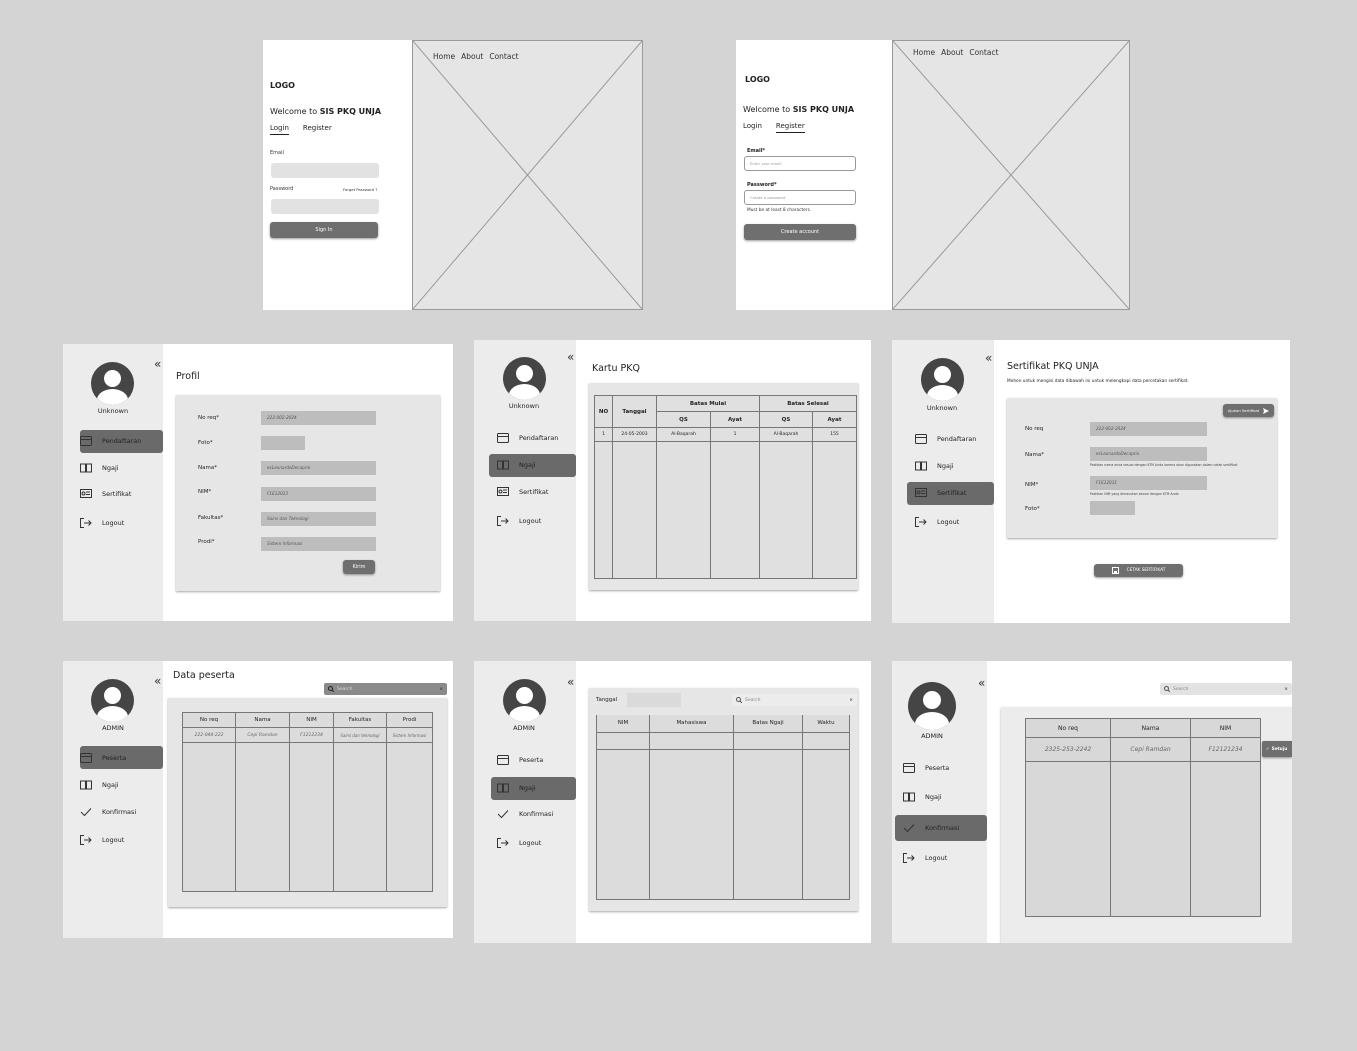  What do you see at coordinates (113, 728) in the screenshot?
I see `user-name: ADMIN` at bounding box center [113, 728].